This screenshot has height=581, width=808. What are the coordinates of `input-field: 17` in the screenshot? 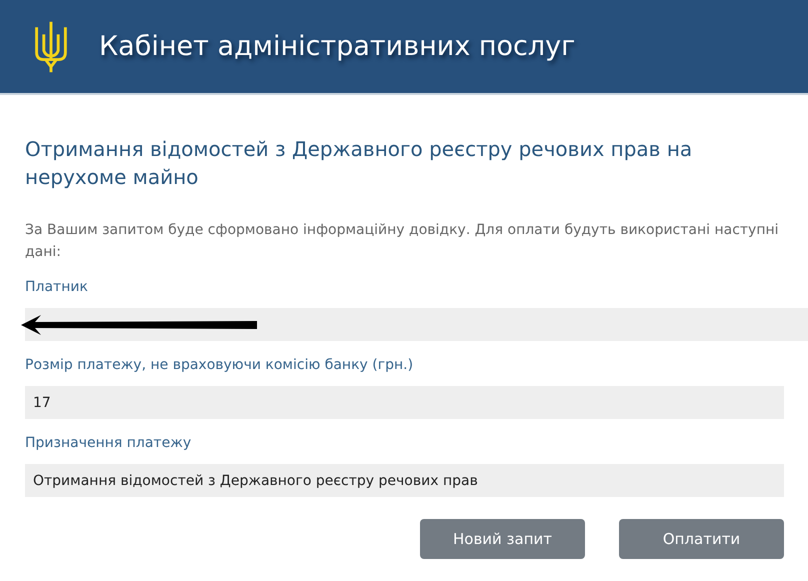 It's located at (404, 402).